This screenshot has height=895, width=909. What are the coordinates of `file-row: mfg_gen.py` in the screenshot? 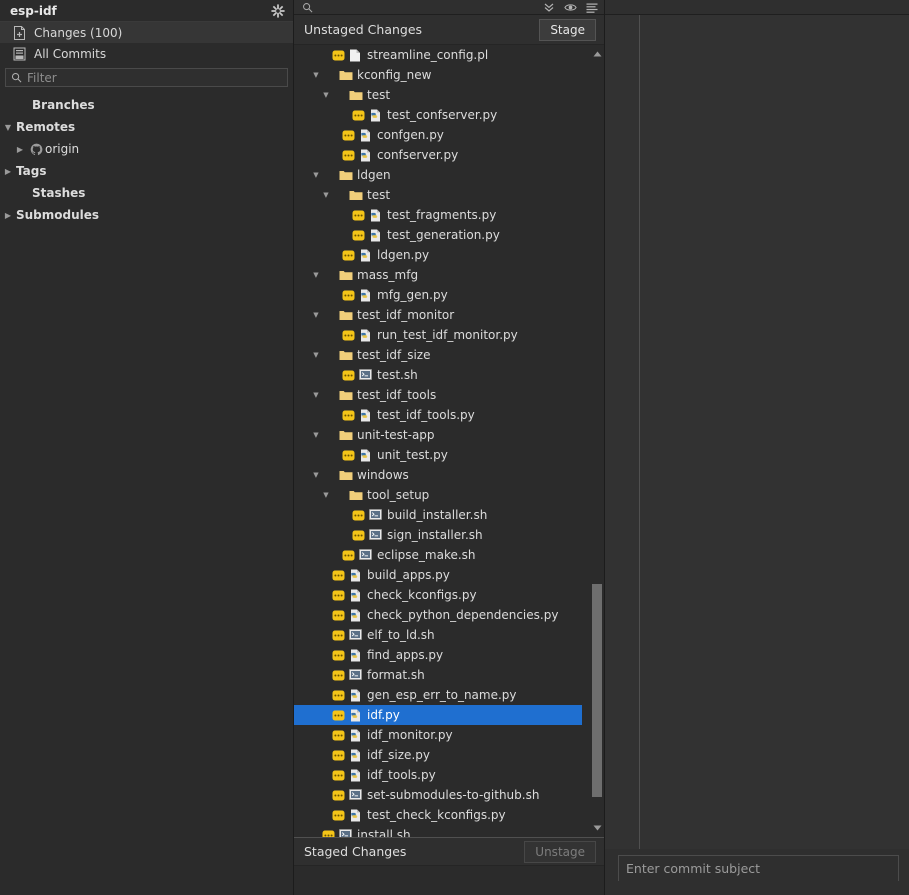 It's located at (438, 295).